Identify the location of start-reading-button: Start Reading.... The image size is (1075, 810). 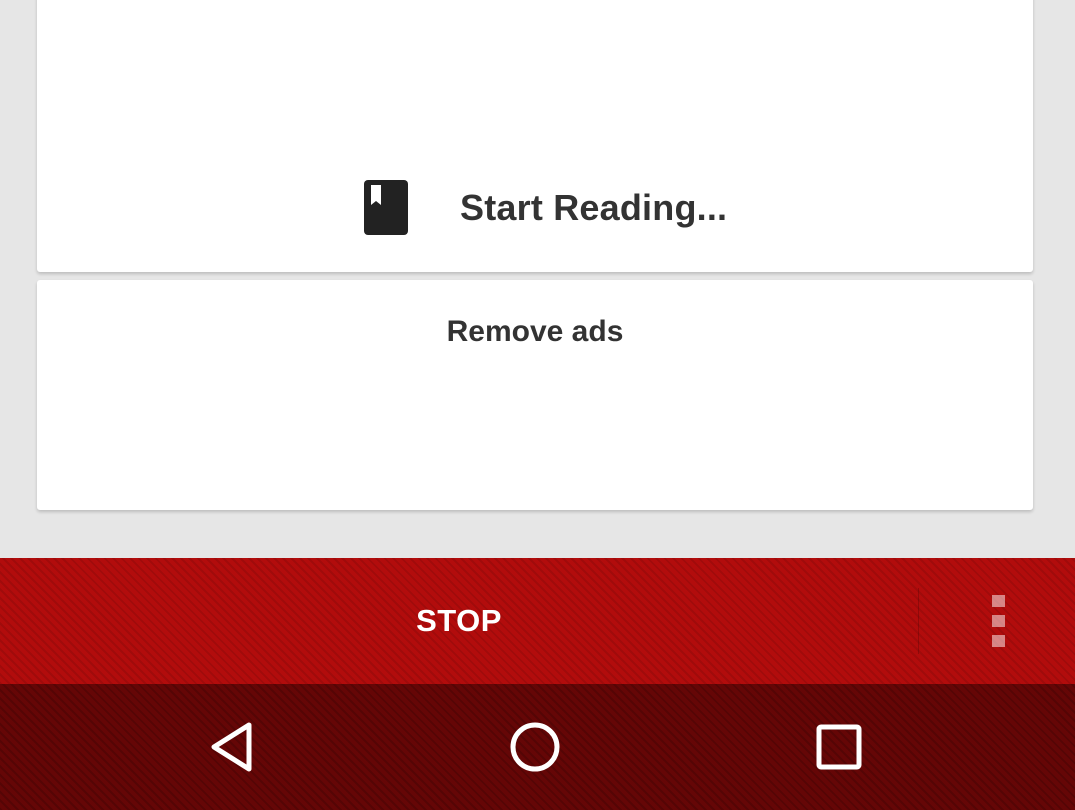
(545, 207).